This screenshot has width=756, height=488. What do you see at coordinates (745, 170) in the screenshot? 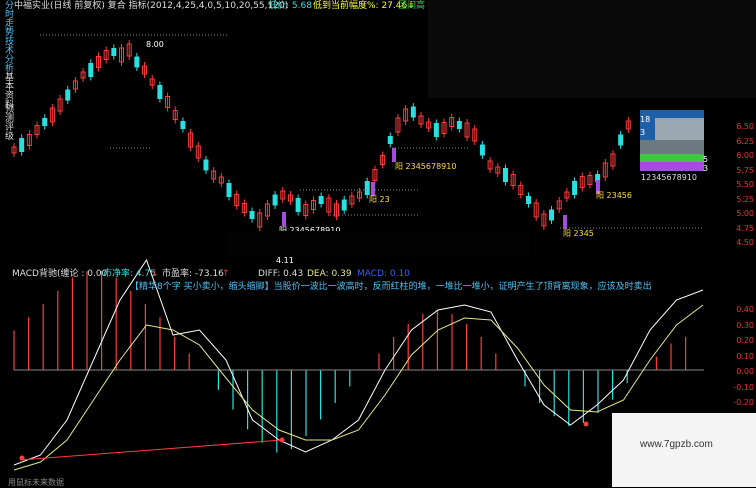
I see `price-axis-tick: 5.75` at bounding box center [745, 170].